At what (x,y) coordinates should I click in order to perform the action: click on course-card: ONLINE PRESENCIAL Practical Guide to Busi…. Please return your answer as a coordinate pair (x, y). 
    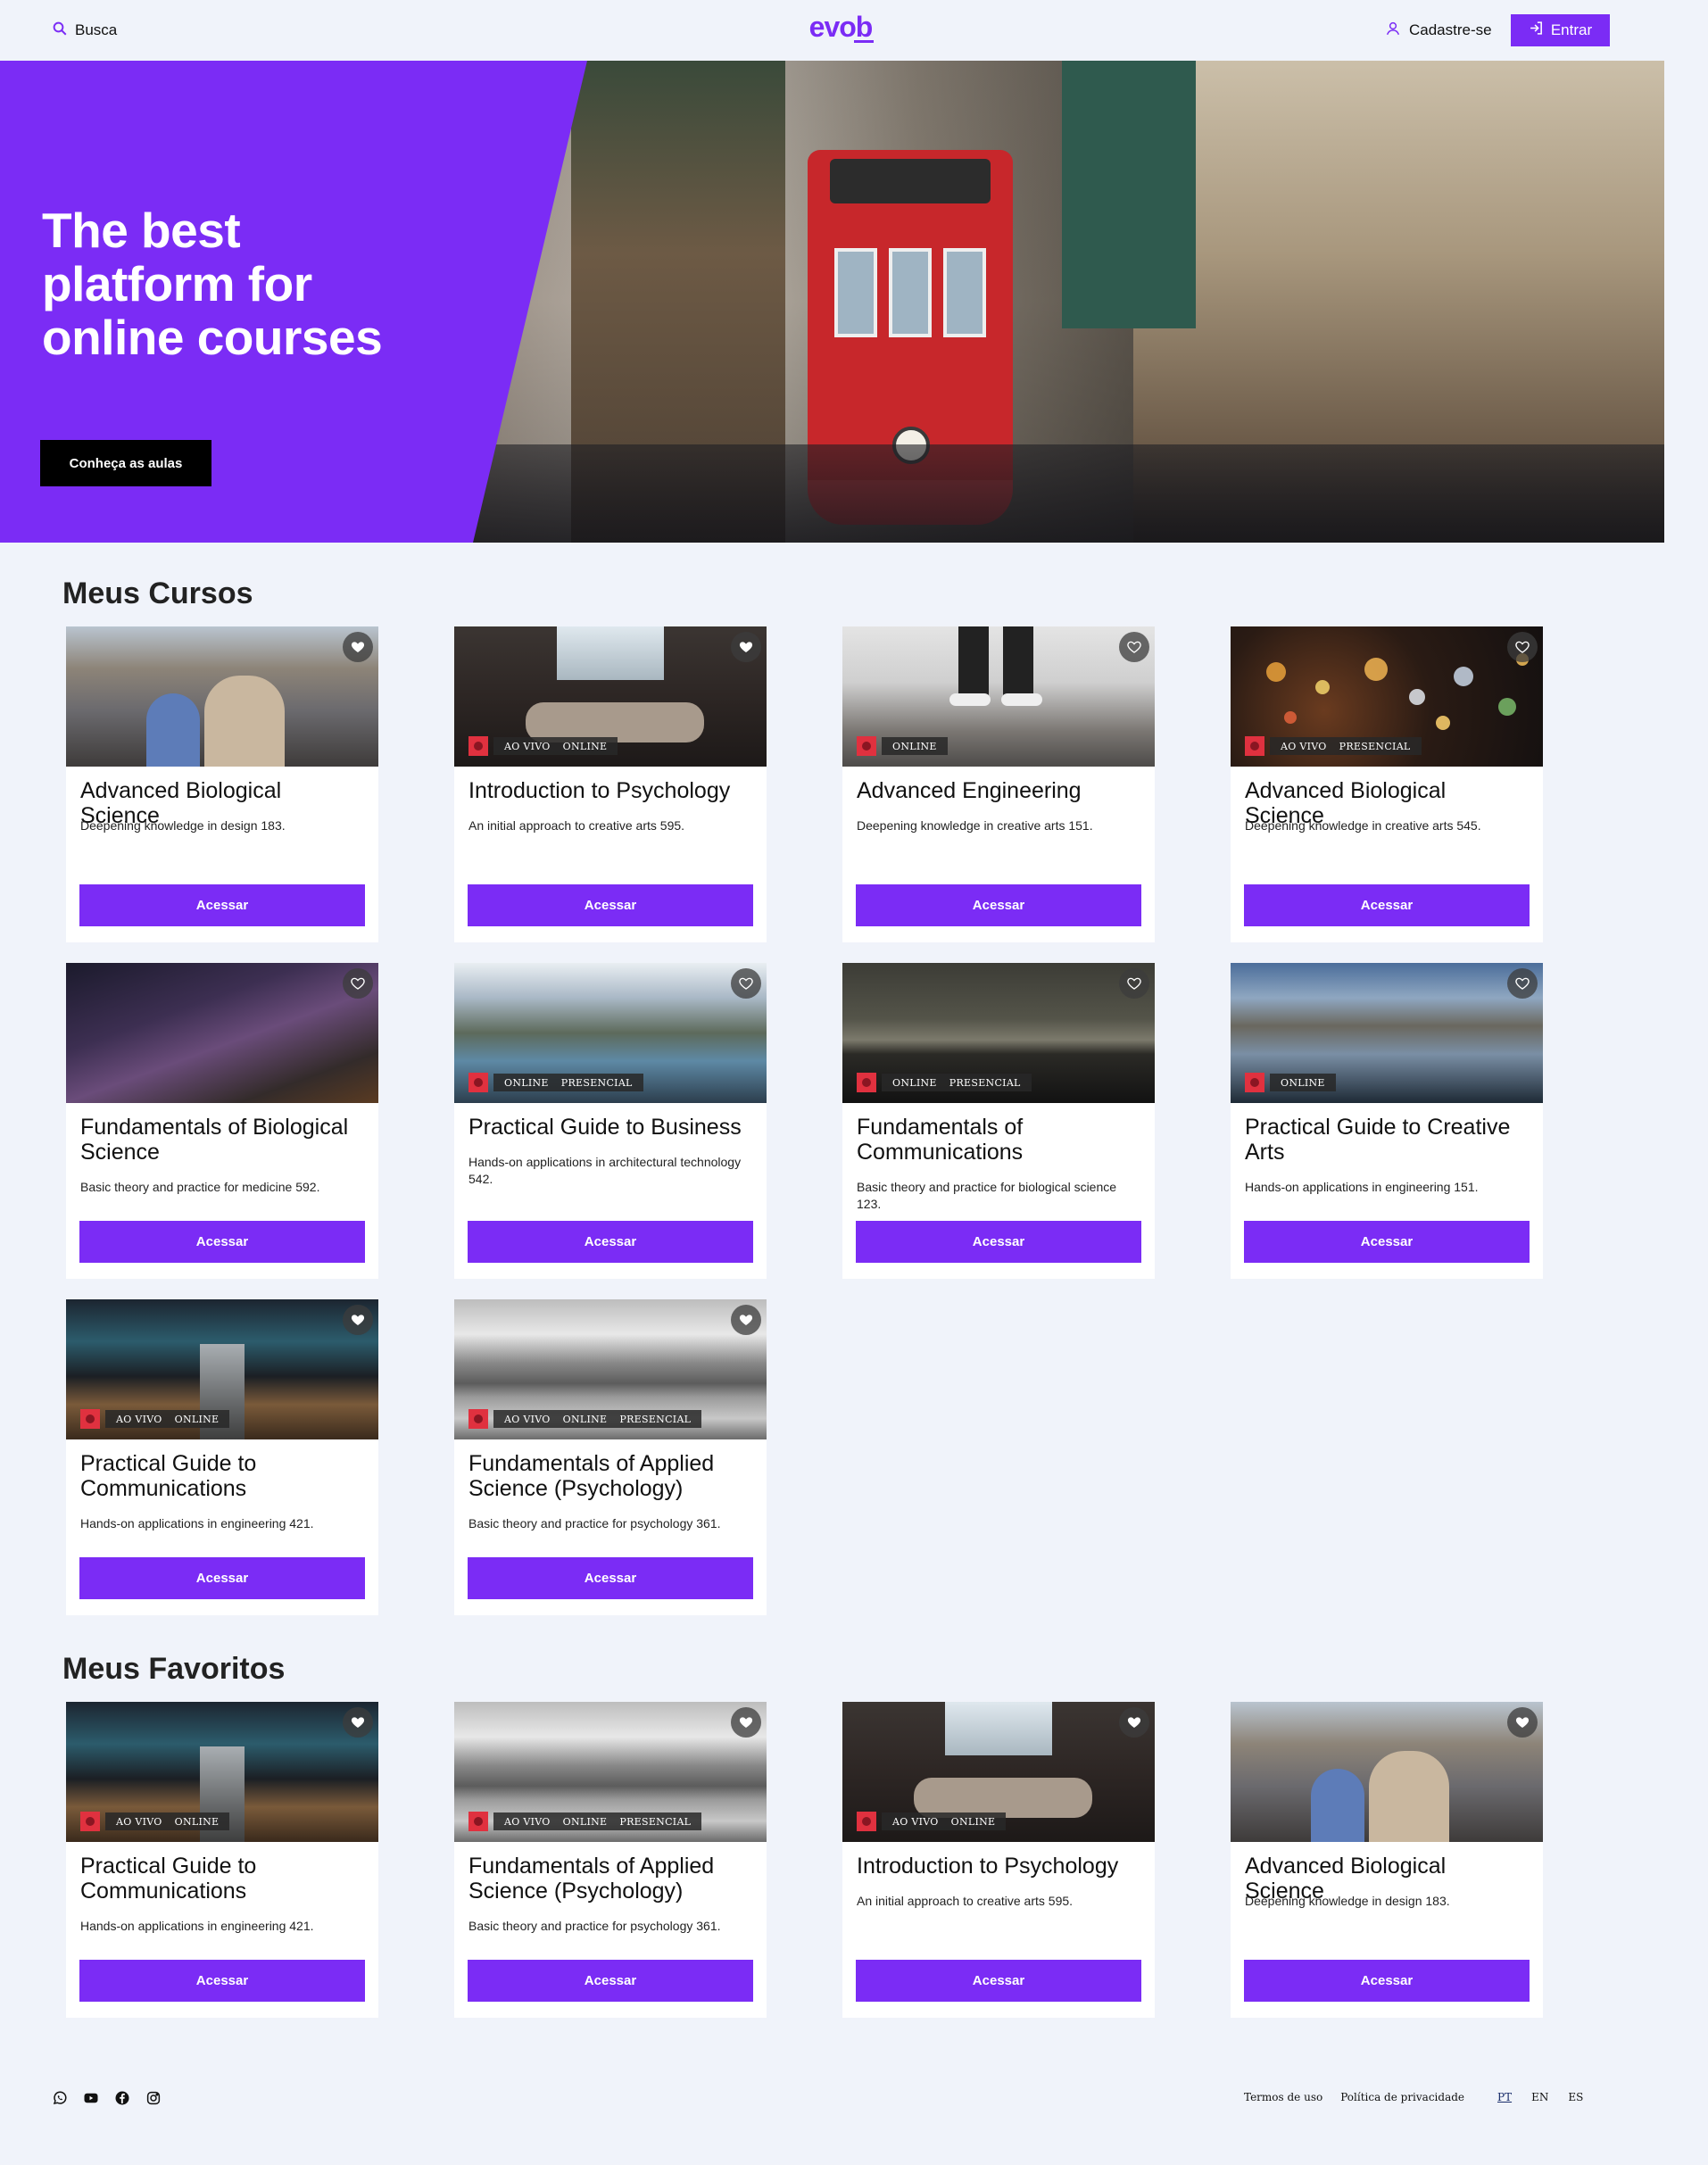
    Looking at the image, I should click on (610, 1121).